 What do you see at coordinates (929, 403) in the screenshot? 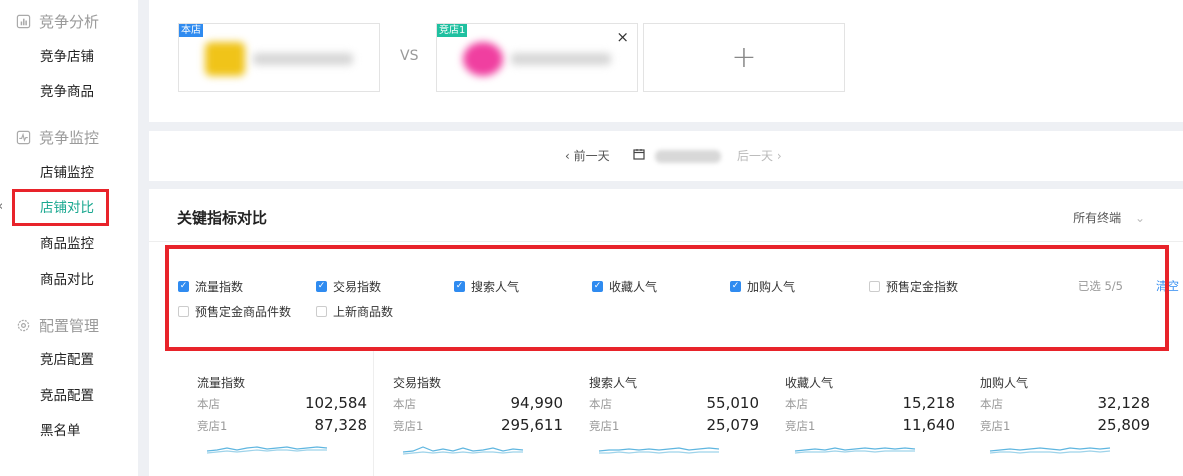
I see `own-value: 15,218` at bounding box center [929, 403].